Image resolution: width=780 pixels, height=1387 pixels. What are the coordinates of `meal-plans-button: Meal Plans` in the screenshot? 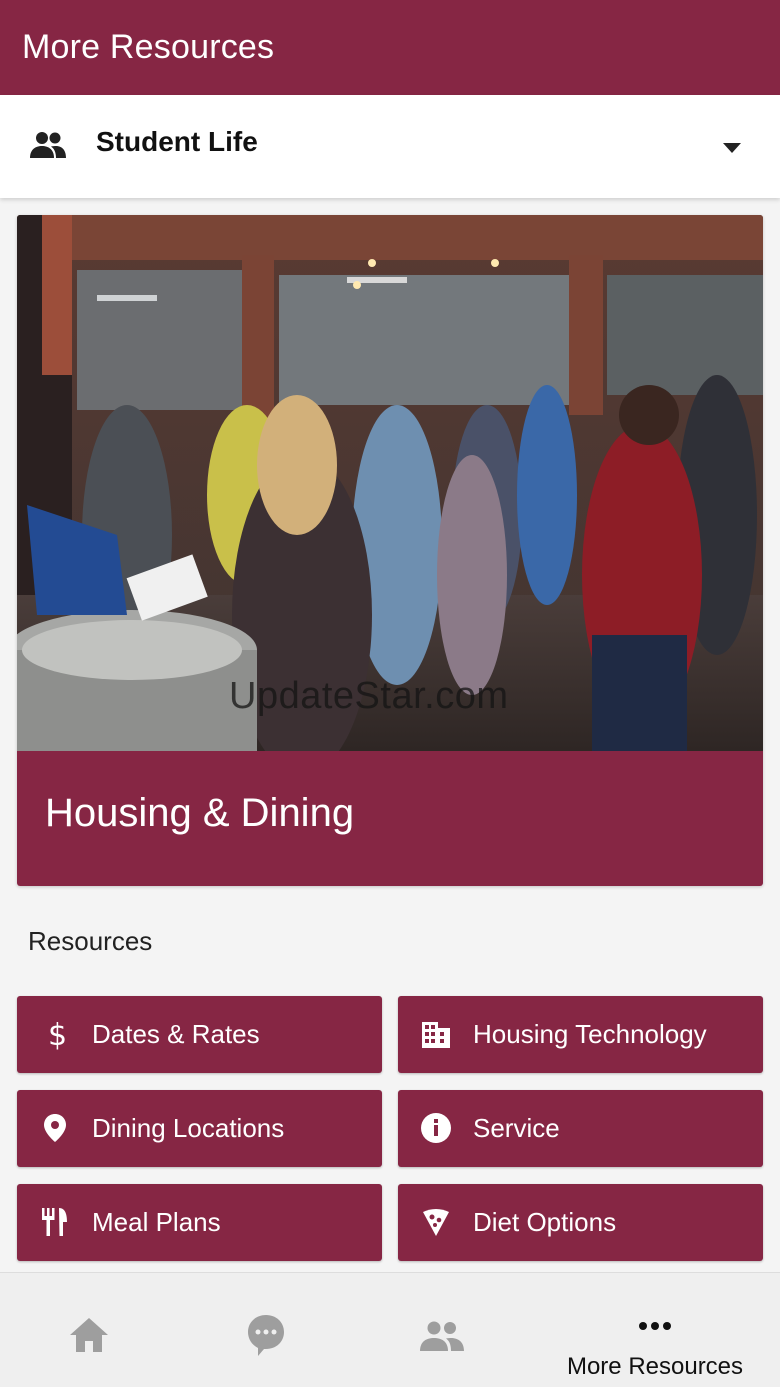 It's located at (199, 1222).